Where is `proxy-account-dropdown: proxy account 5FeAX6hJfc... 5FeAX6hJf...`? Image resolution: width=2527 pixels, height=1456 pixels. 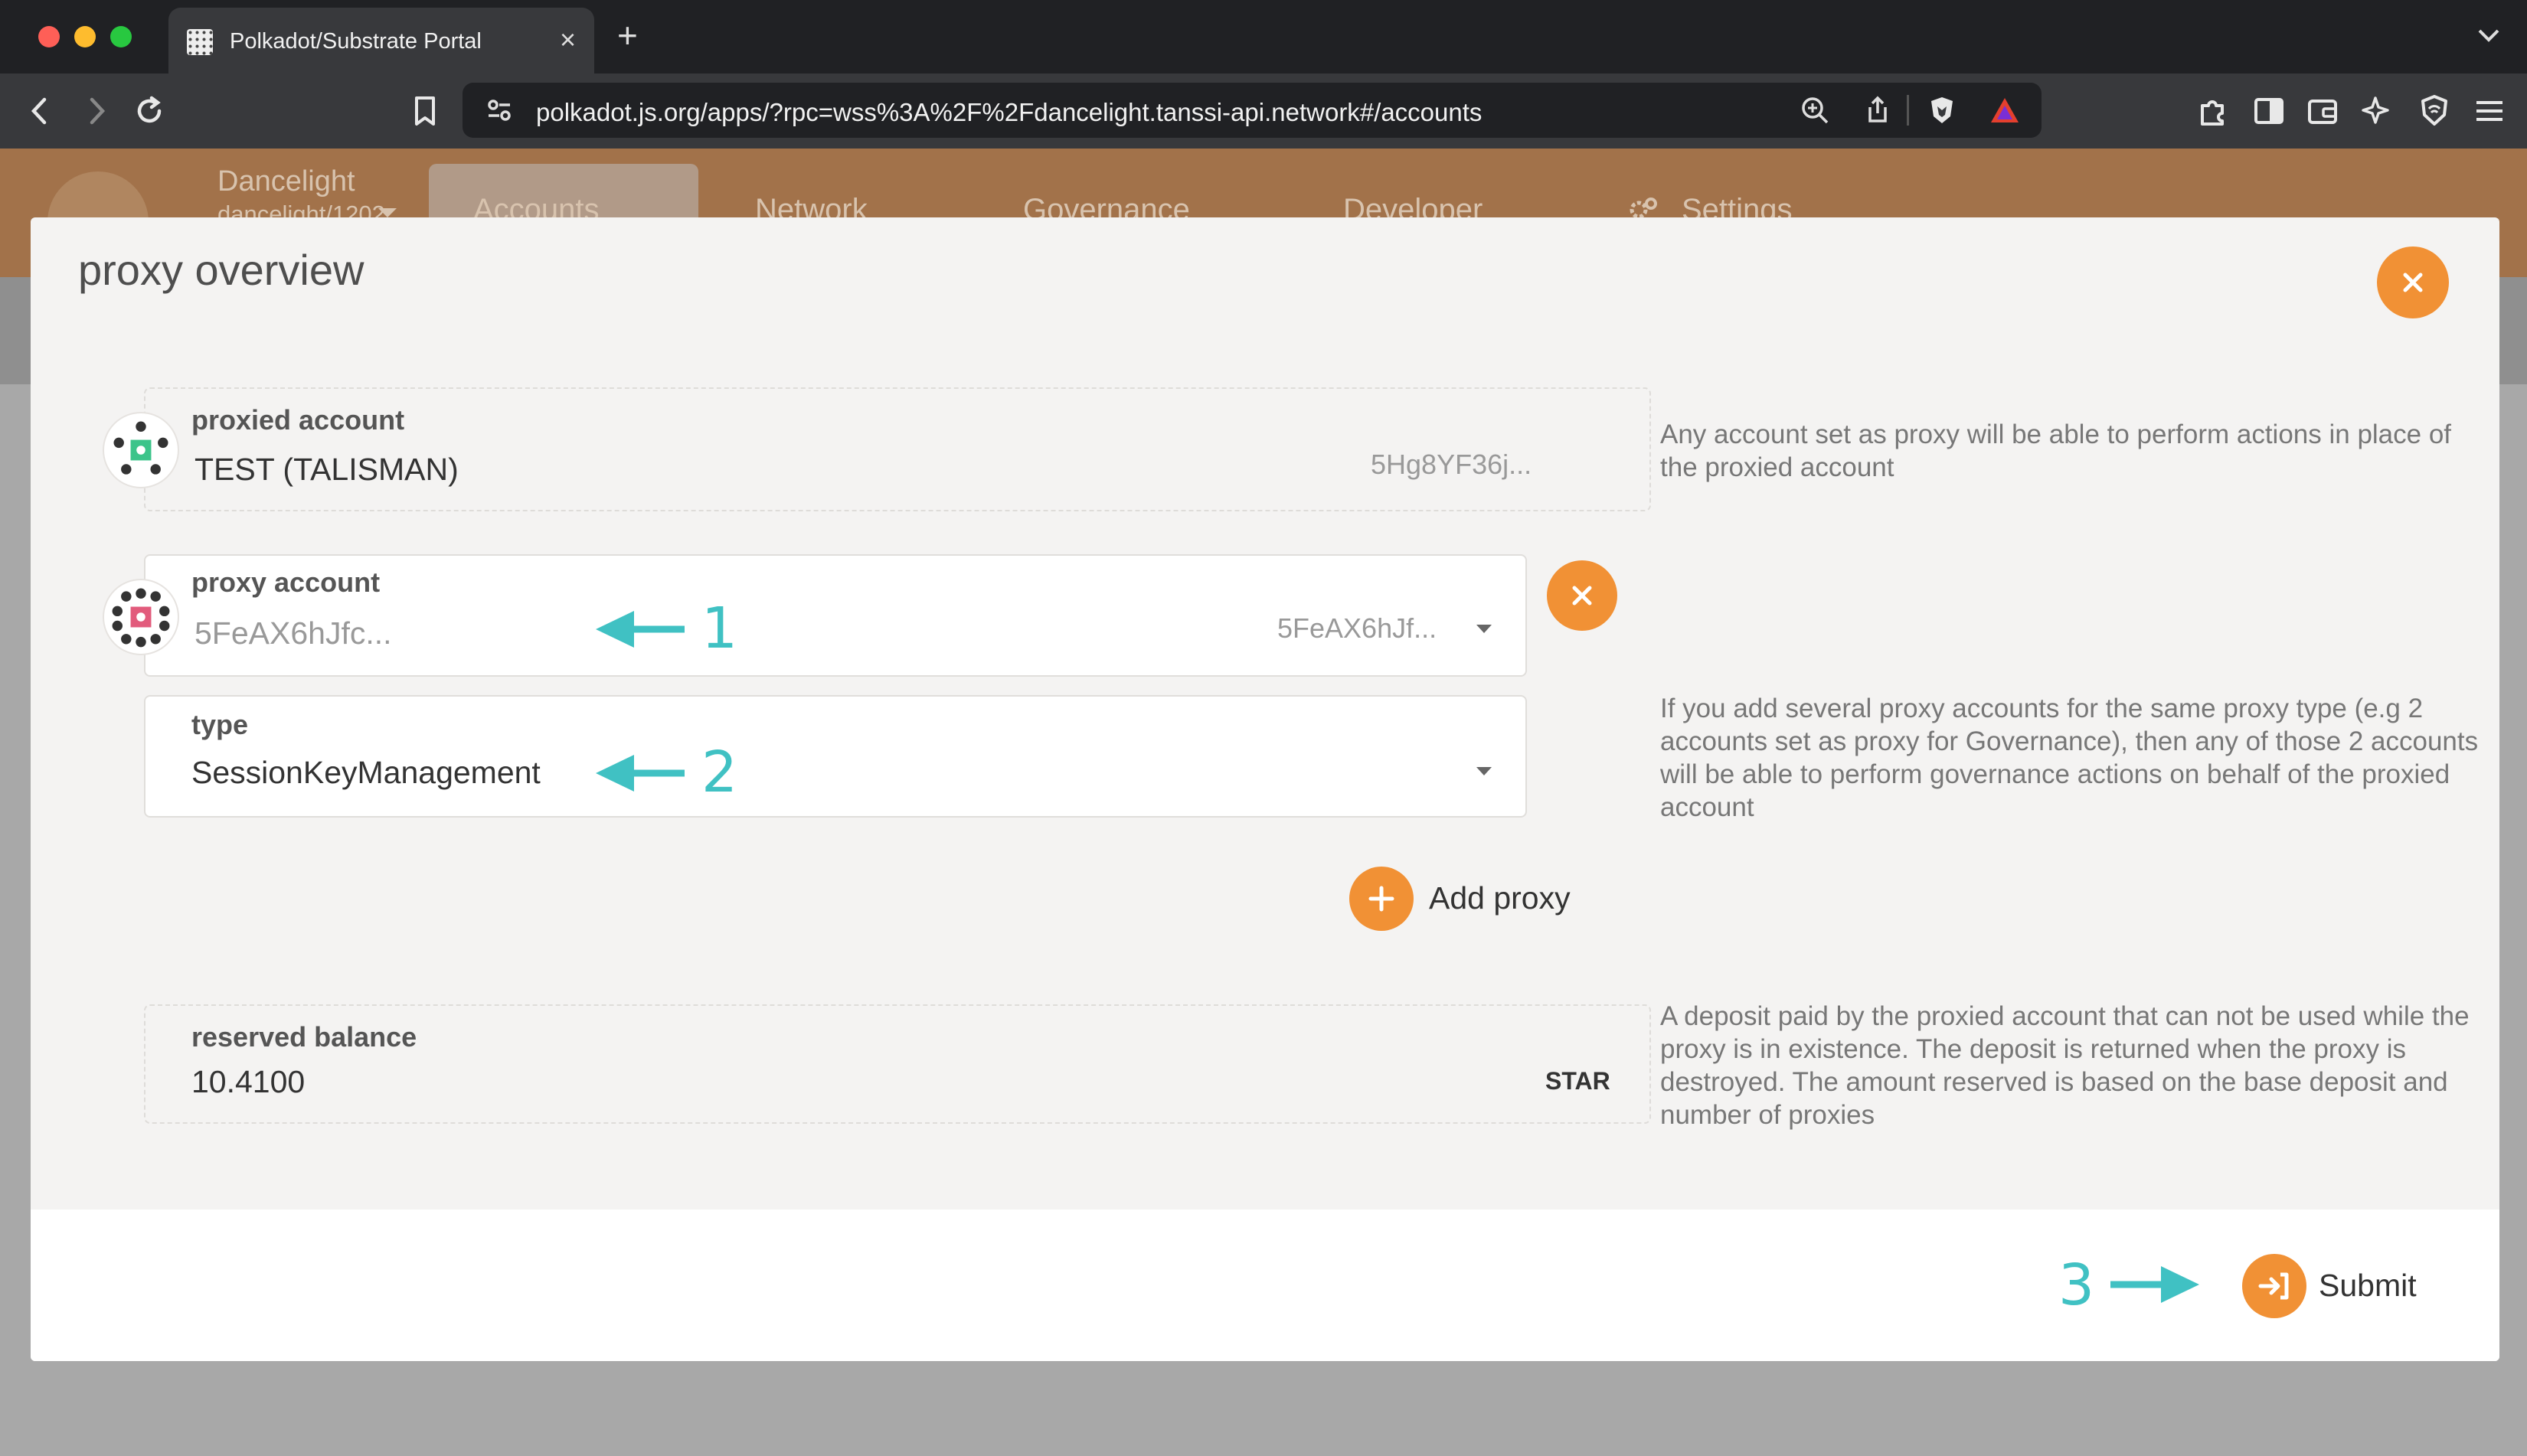 proxy-account-dropdown: proxy account 5FeAX6hJfc... 5FeAX6hJf... is located at coordinates (835, 615).